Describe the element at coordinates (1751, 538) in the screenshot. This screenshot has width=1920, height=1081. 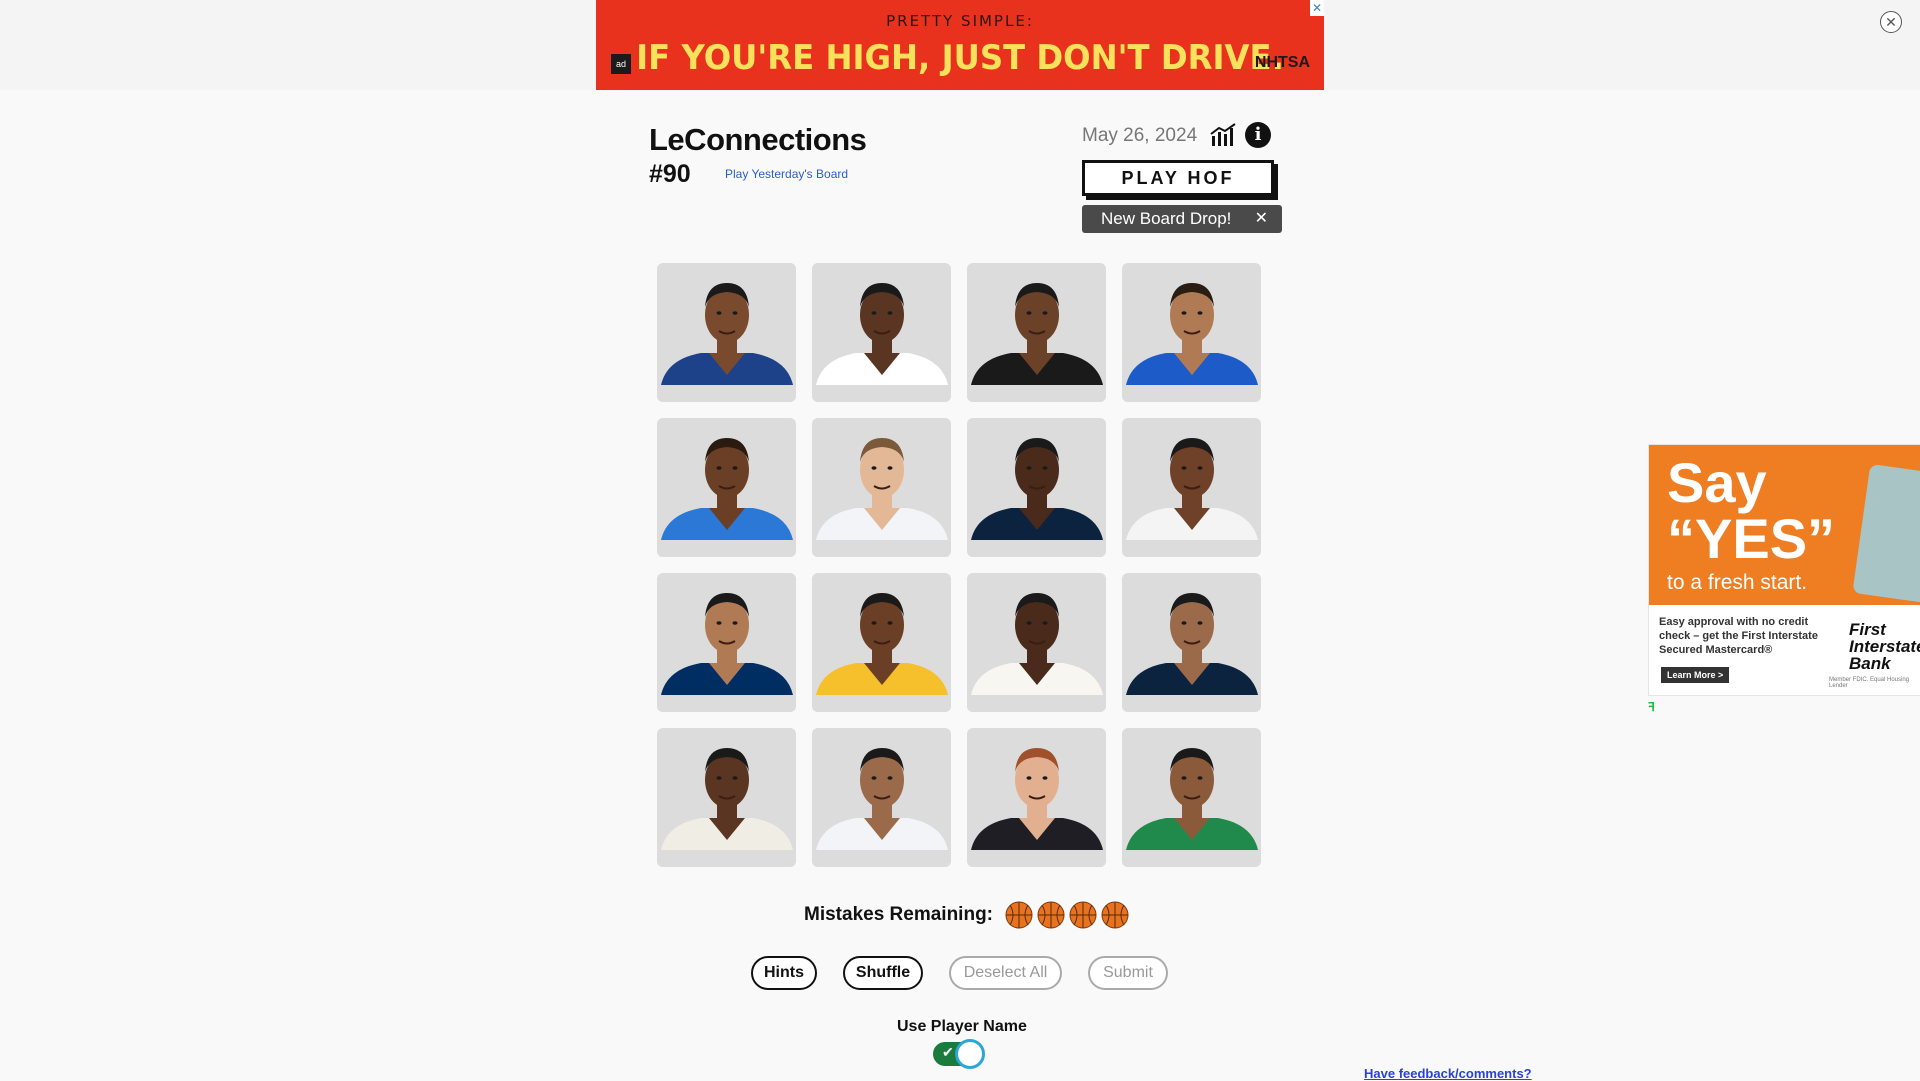
I see `ad-headline-2: “YES”` at that location.